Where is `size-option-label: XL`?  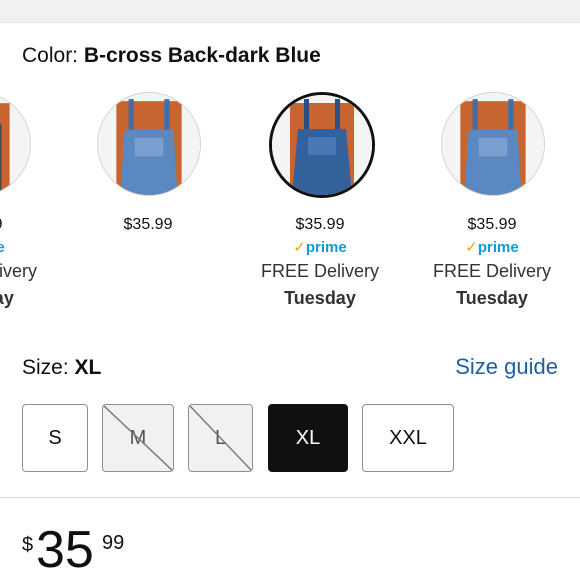
size-option-label: XL is located at coordinates (308, 437).